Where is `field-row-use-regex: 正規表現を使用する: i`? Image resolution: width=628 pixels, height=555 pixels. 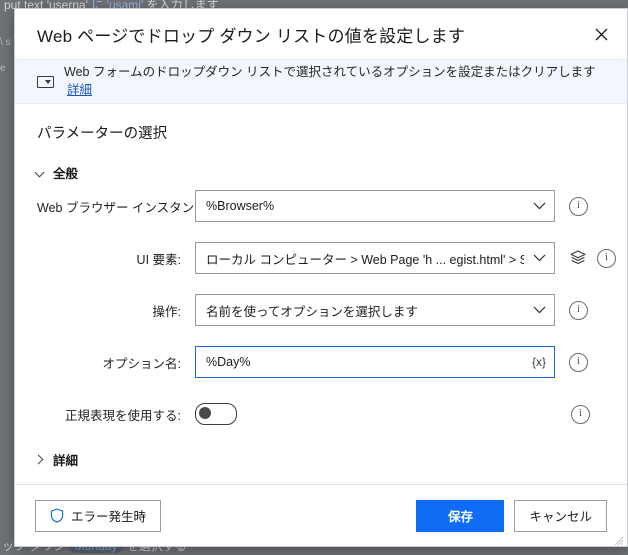 field-row-use-regex: 正規表現を使用する: i is located at coordinates (321, 414).